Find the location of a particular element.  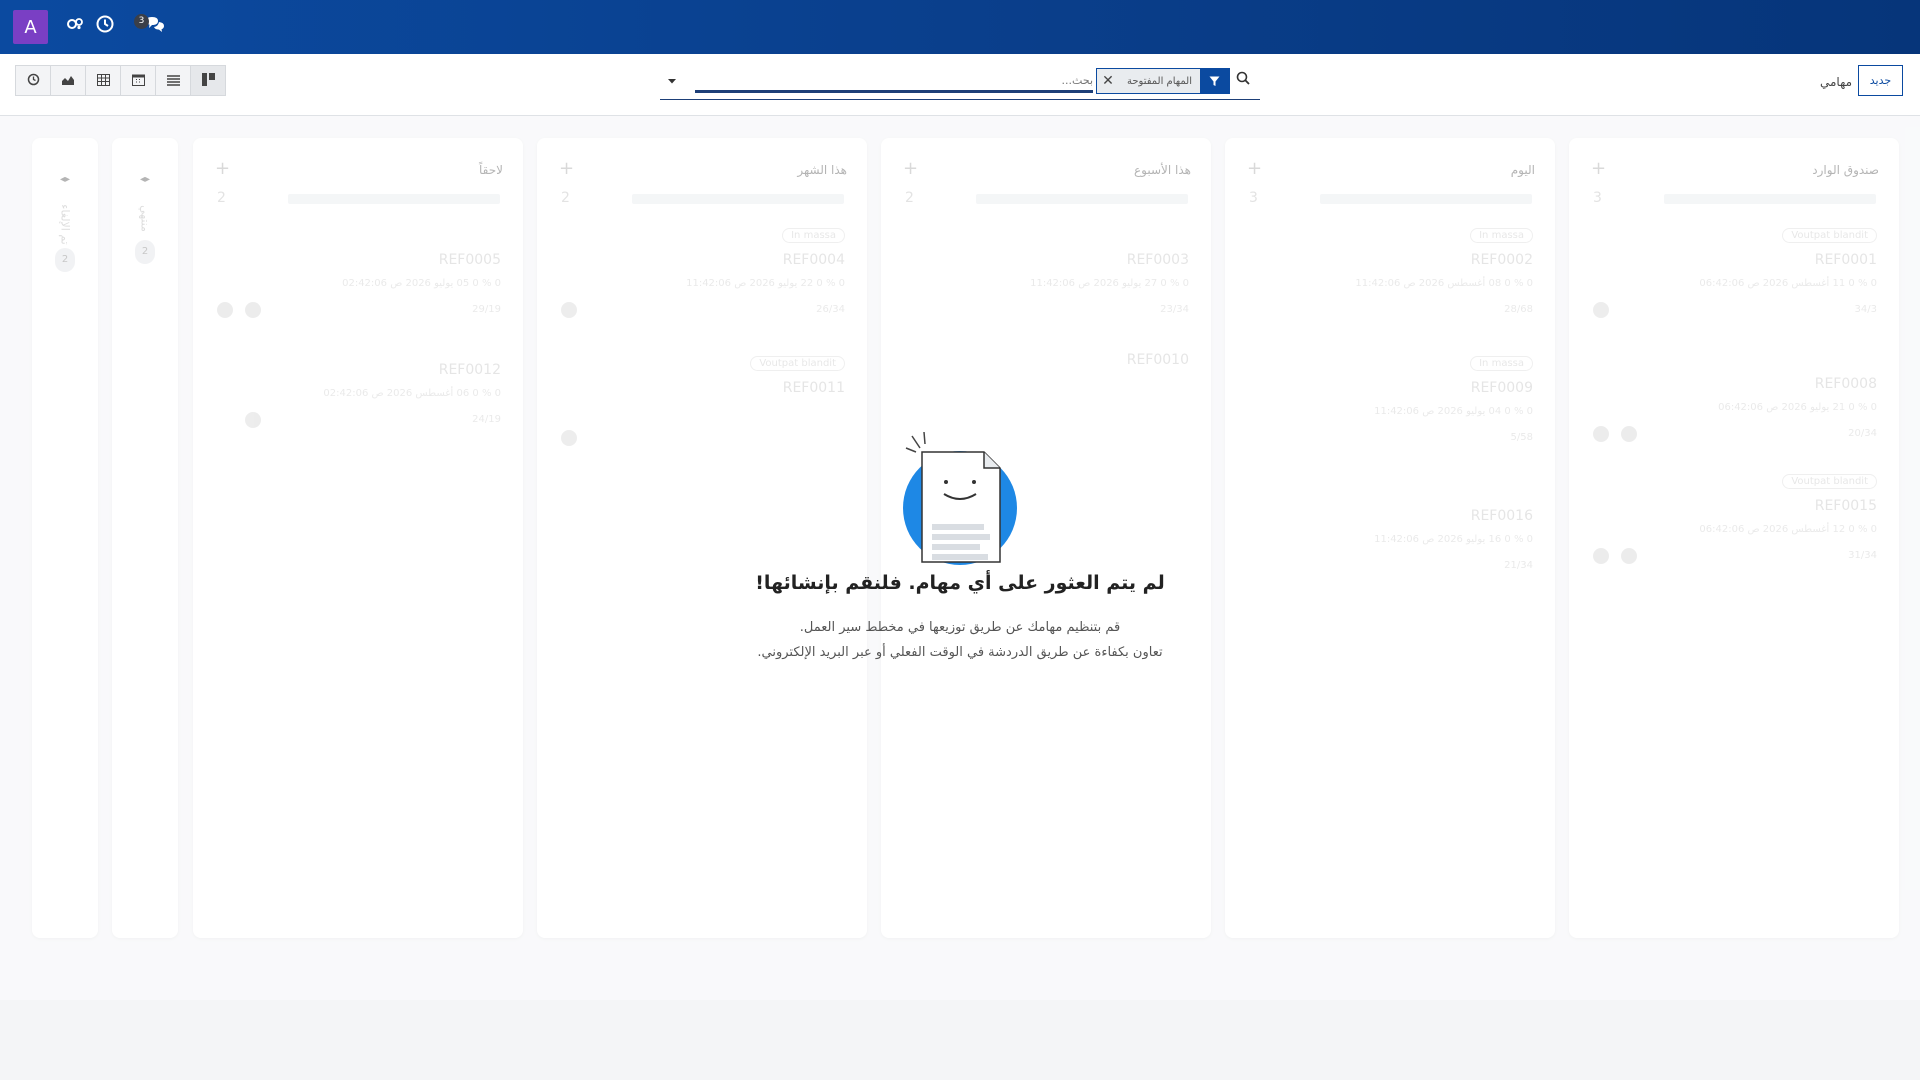

area-chart-icon is located at coordinates (68, 80).